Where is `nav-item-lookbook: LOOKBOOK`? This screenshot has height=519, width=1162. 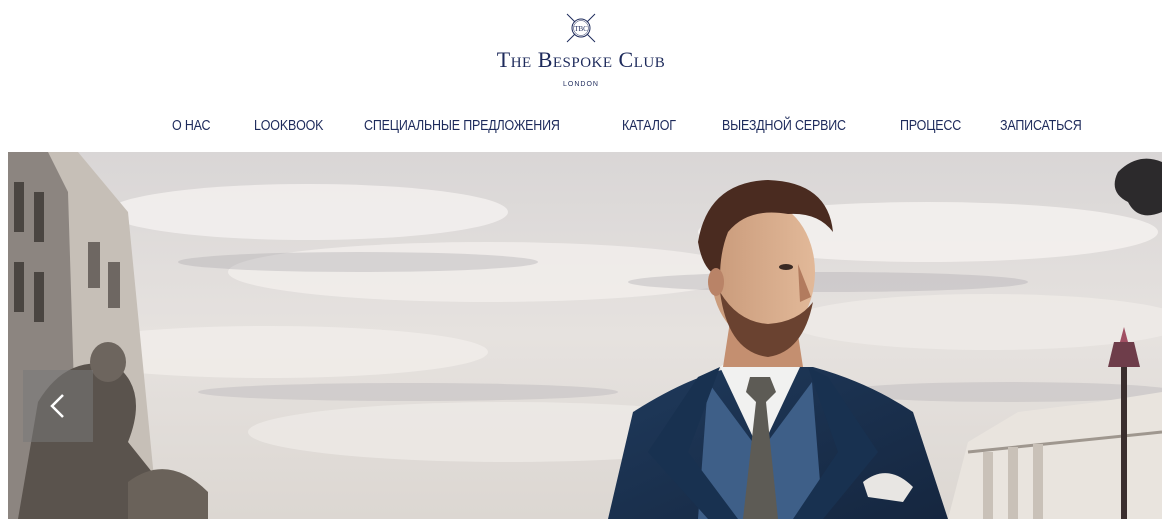
nav-item-lookbook: LOOKBOOK is located at coordinates (288, 126).